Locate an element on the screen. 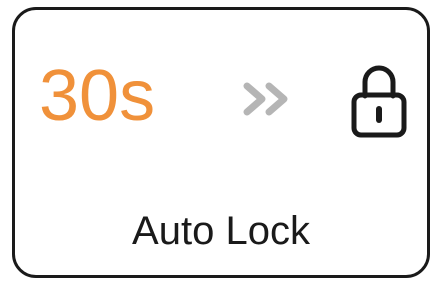 This screenshot has width=435, height=281. padlock-icon is located at coordinates (379, 101).